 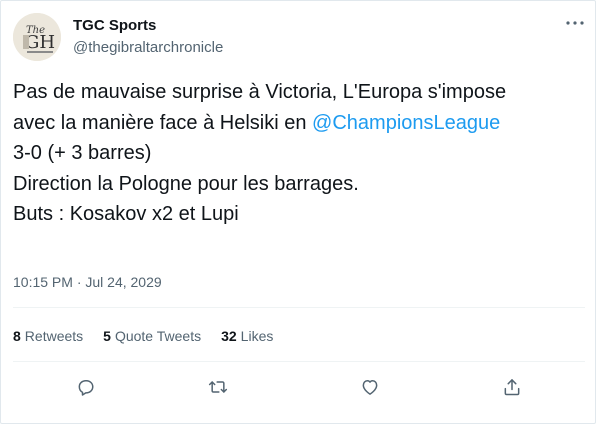 What do you see at coordinates (186, 183) in the screenshot?
I see `tweet-line: Direction la Pologne pour les barrages.` at bounding box center [186, 183].